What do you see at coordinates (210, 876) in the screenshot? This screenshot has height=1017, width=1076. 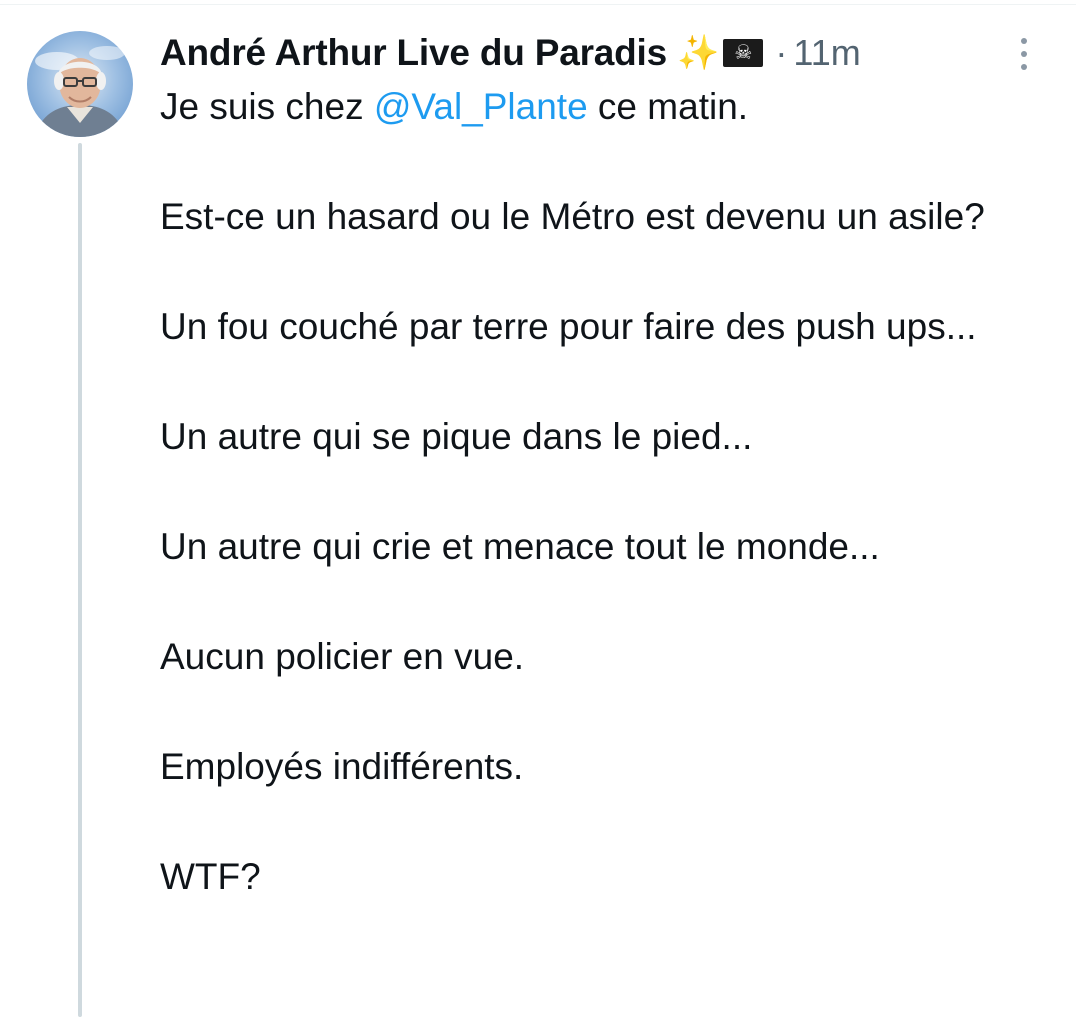 I see `tweet-paragraph: WTF?` at bounding box center [210, 876].